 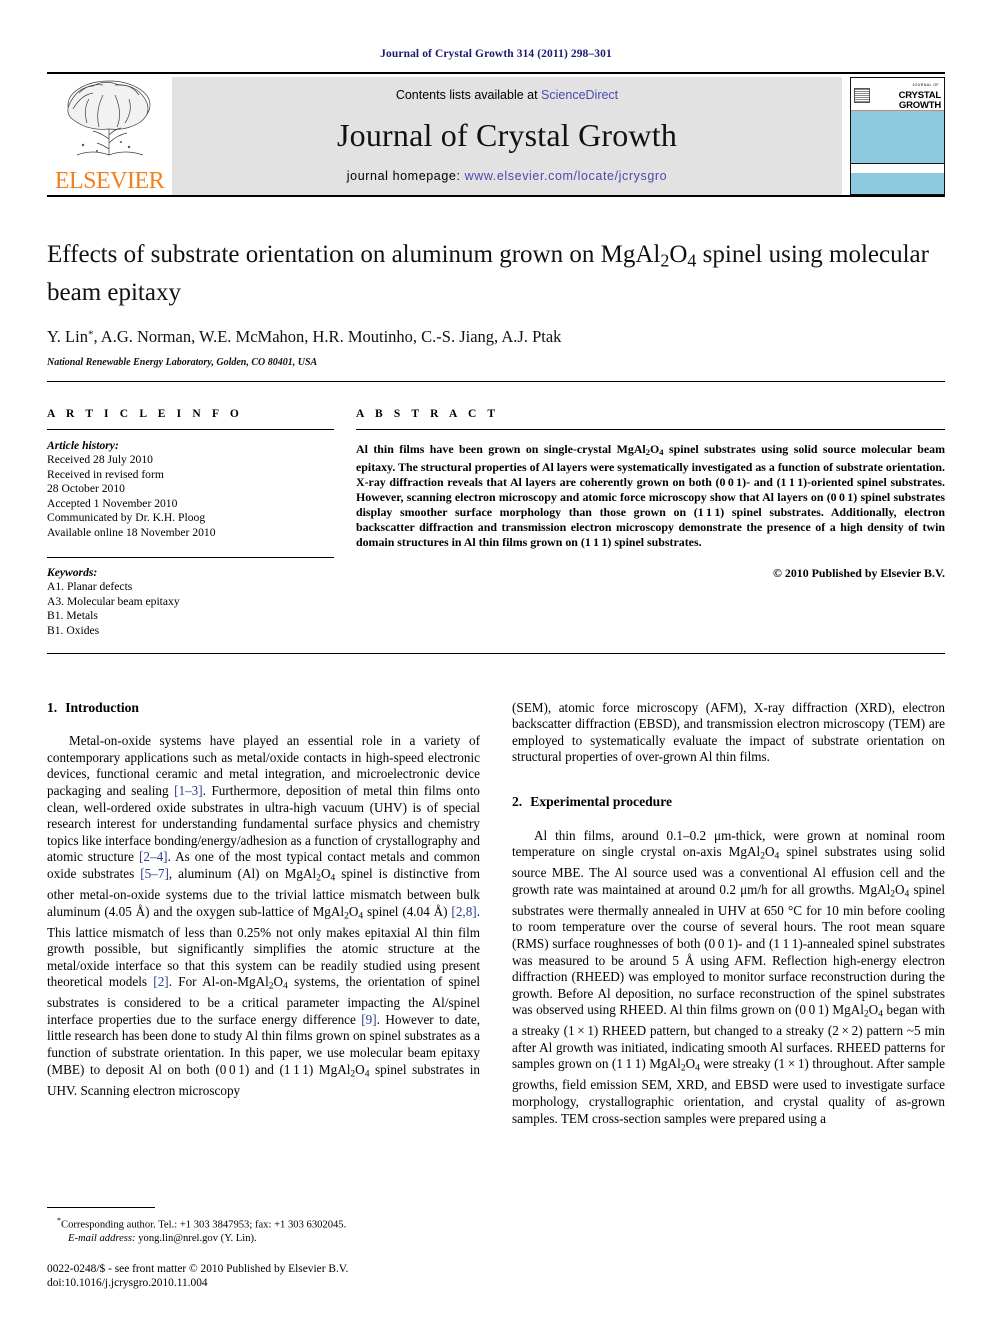 What do you see at coordinates (83, 445) in the screenshot?
I see `article-history-label: Article history:` at bounding box center [83, 445].